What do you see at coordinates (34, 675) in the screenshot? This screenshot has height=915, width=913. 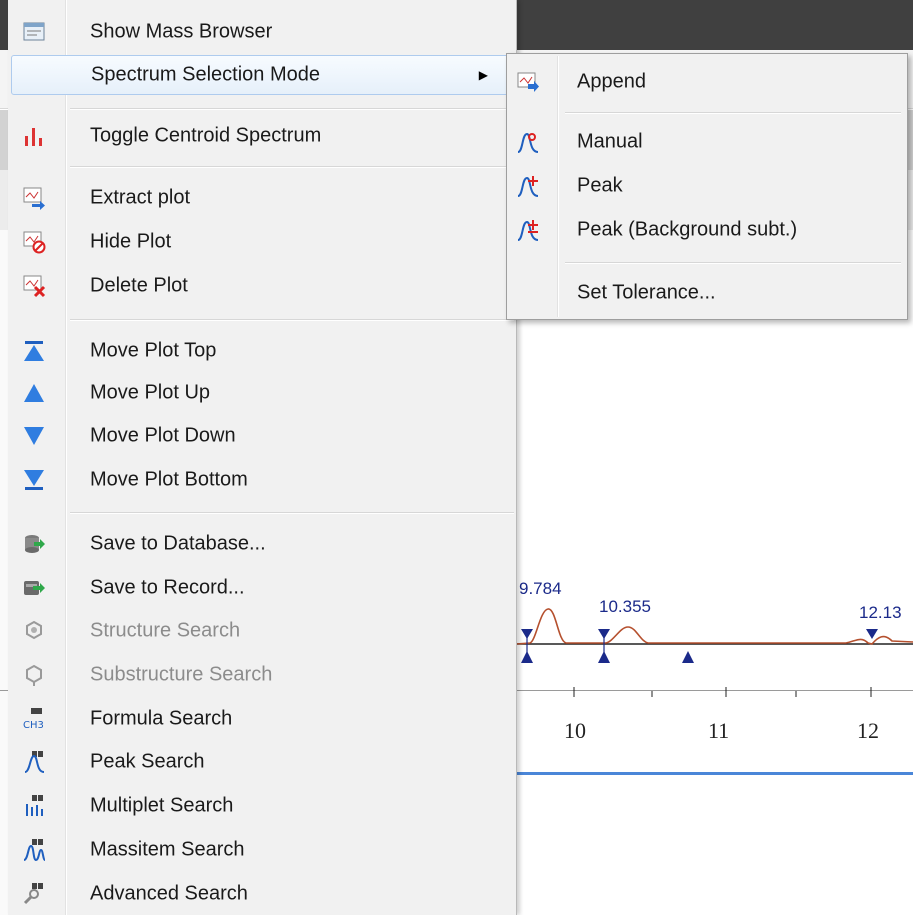 I see `substructure-search-icon` at bounding box center [34, 675].